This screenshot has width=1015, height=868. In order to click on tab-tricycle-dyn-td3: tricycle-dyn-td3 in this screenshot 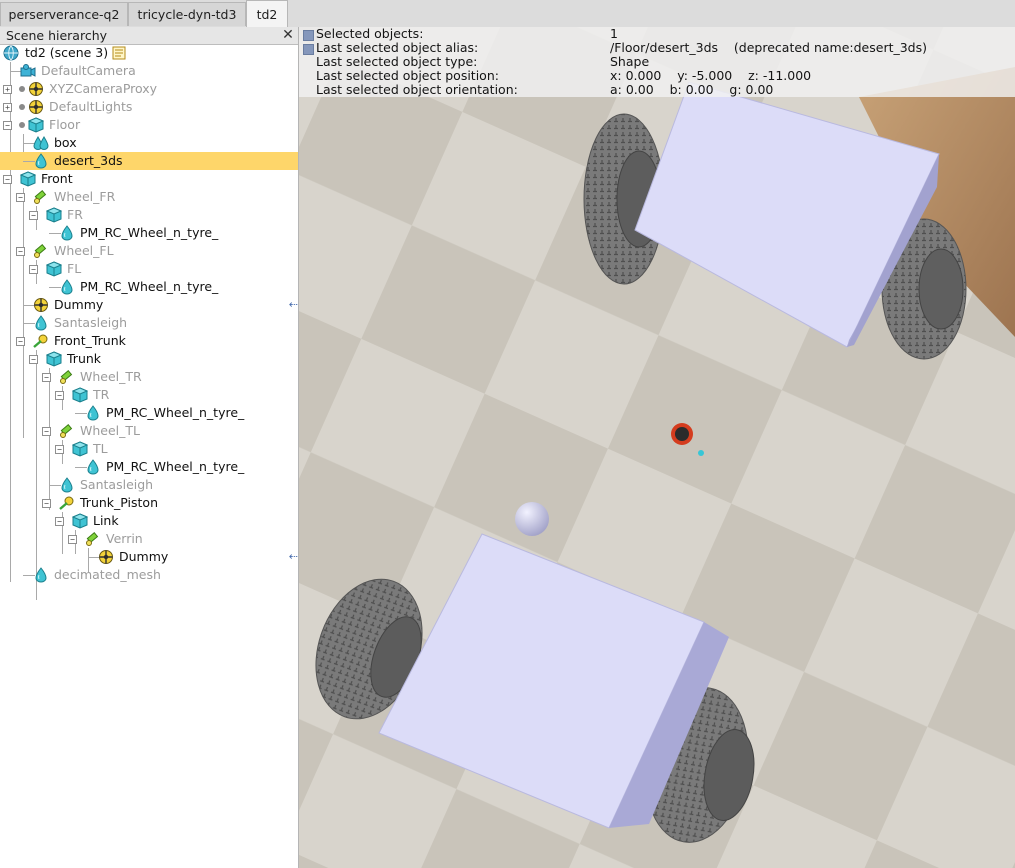, I will do `click(187, 14)`.